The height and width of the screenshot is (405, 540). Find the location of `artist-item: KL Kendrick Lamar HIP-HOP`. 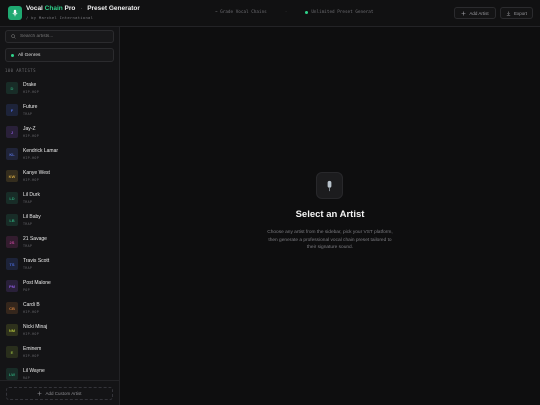

artist-item: KL Kendrick Lamar HIP-HOP is located at coordinates (59, 155).